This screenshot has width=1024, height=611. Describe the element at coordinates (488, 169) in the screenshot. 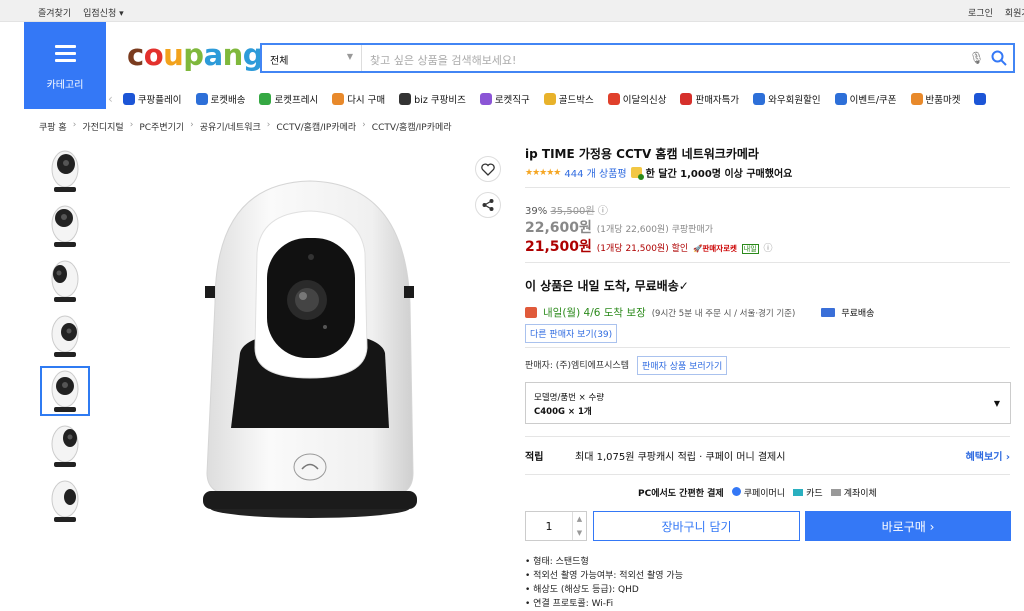

I see `heart-icon` at that location.